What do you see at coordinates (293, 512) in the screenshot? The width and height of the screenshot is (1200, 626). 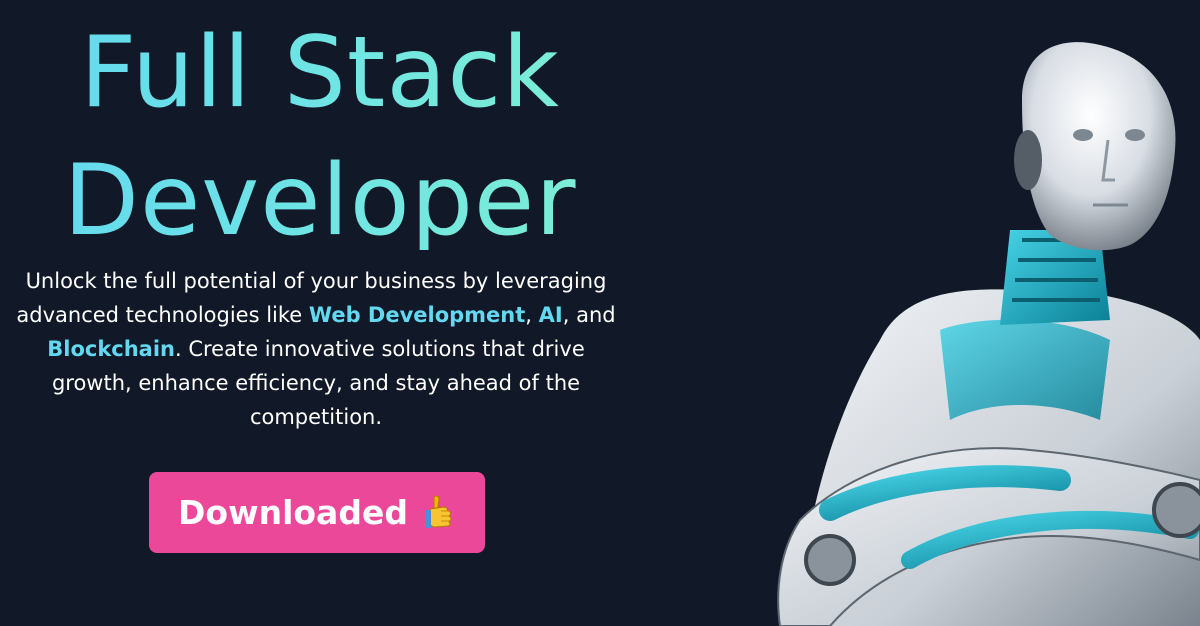 I see `downloaded-button-label: Downloaded` at bounding box center [293, 512].